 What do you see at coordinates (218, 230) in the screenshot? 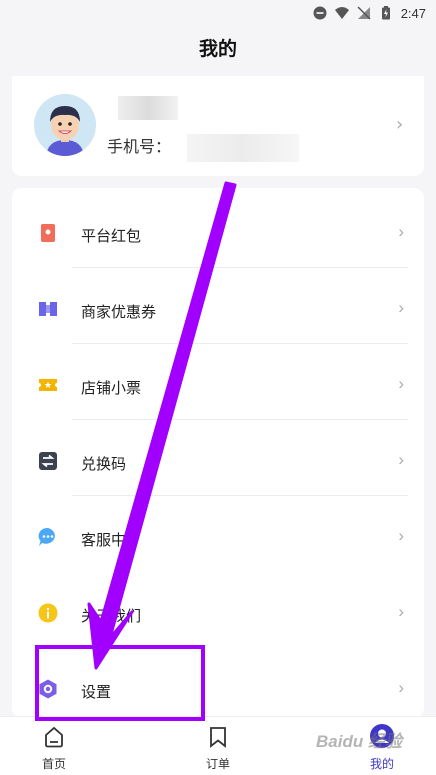
I see `menu-item-red-packet: 平台红包 ›` at bounding box center [218, 230].